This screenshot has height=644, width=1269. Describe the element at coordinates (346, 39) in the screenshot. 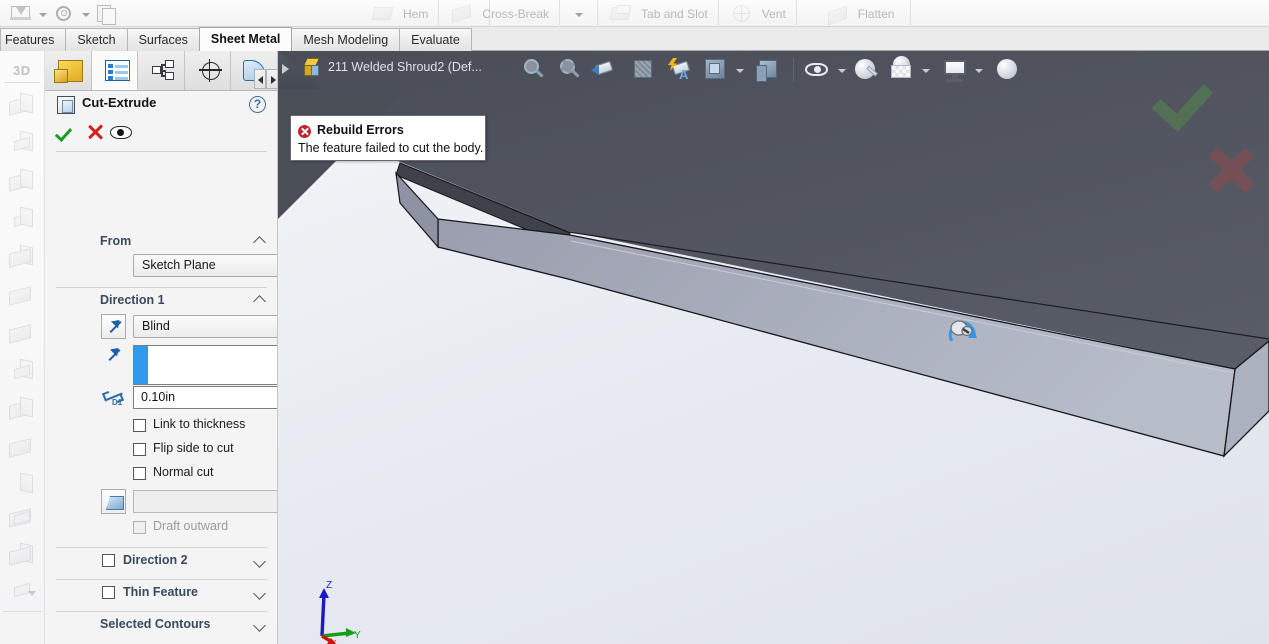

I see `tab-mesh-modeling: Mesh Modeling` at that location.